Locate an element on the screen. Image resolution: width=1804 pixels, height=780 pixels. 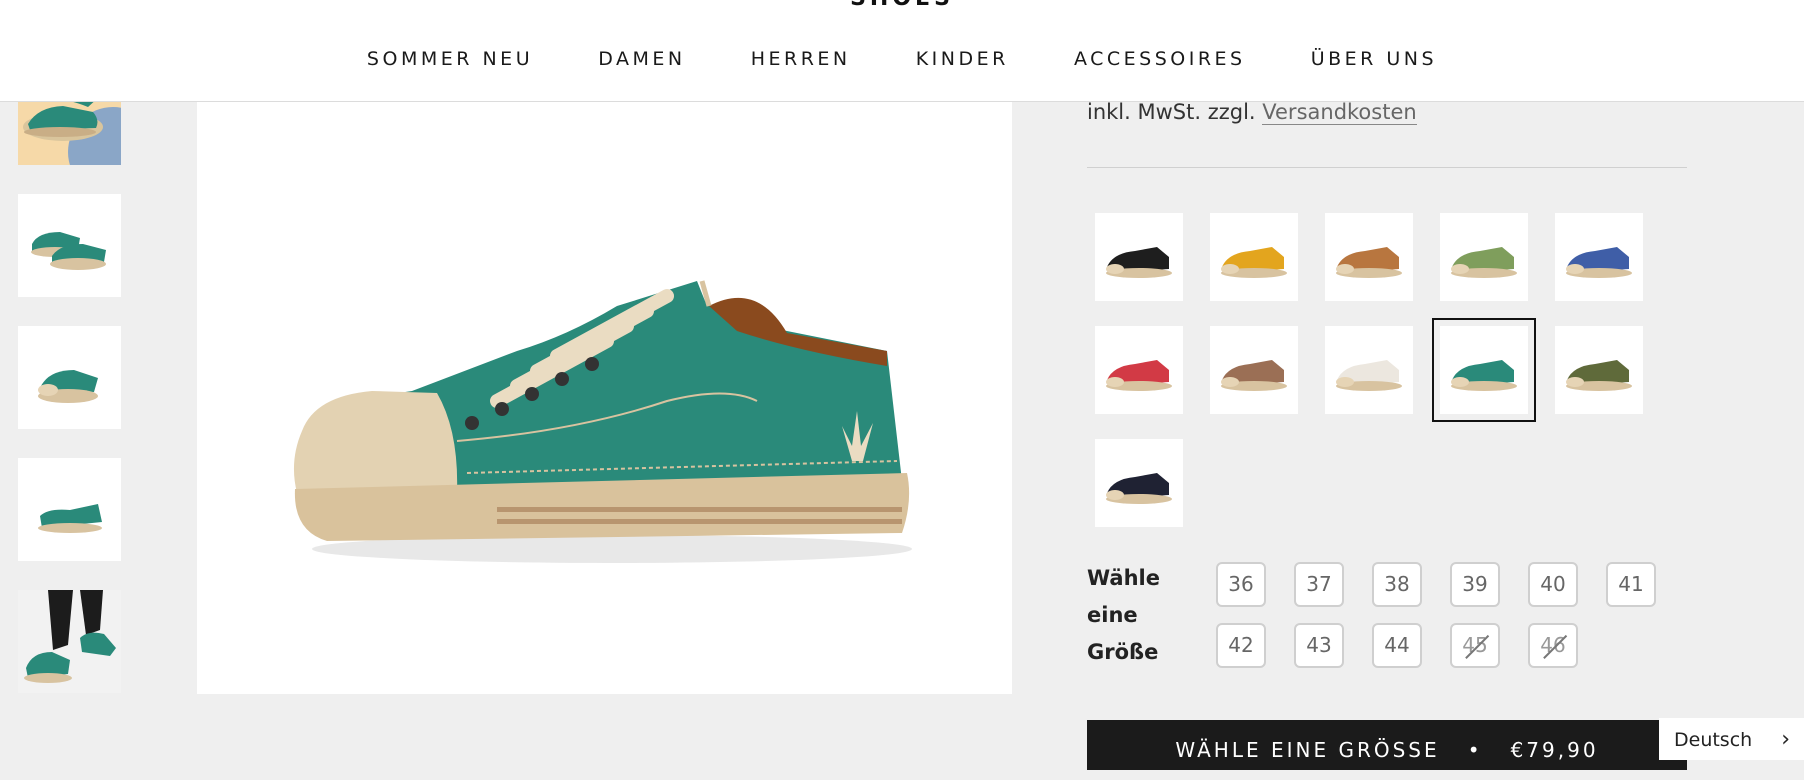
color-swatch-cognac is located at coordinates (1369, 257).